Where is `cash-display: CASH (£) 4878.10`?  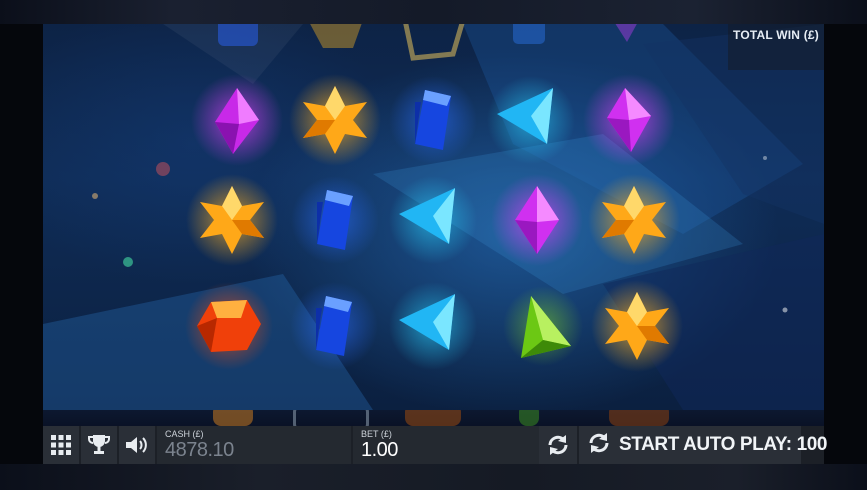
cash-display: CASH (£) 4878.10 is located at coordinates (255, 445).